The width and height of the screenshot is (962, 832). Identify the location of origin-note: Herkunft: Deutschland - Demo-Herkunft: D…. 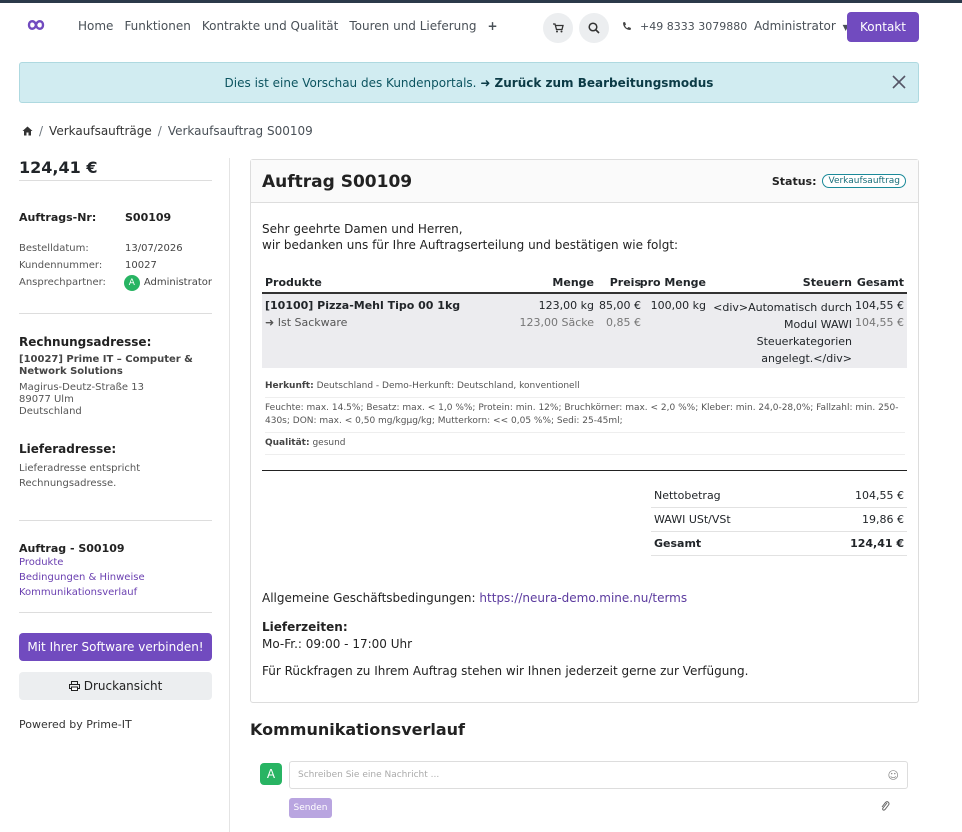
(585, 387).